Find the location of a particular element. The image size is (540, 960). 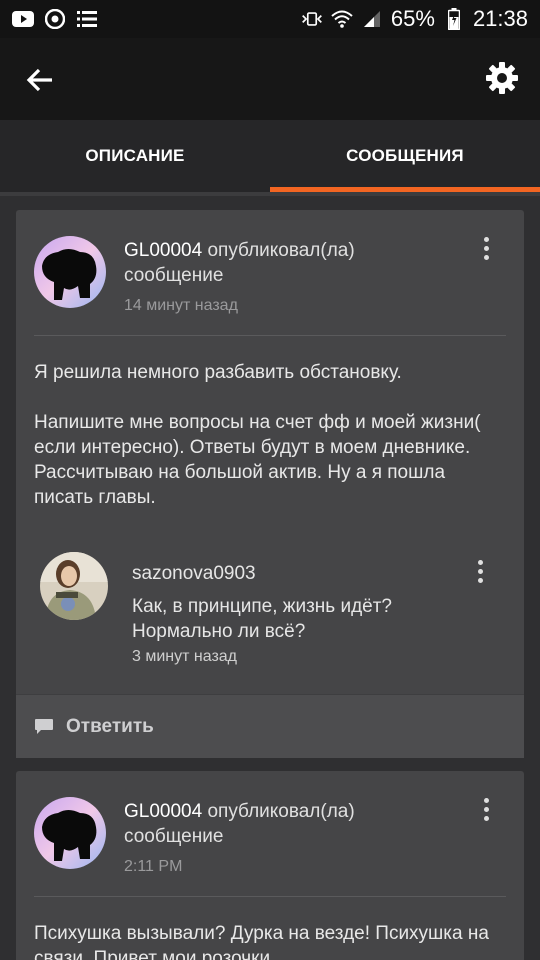

list-icon is located at coordinates (87, 19).